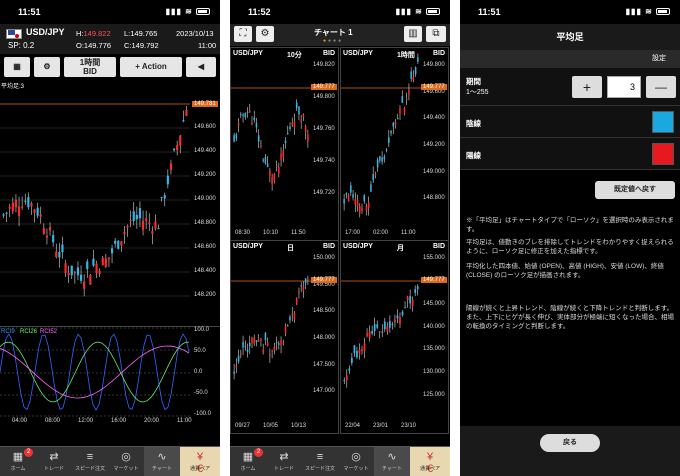 This screenshot has height=476, width=680. I want to click on back-button: 戻る, so click(570, 443).